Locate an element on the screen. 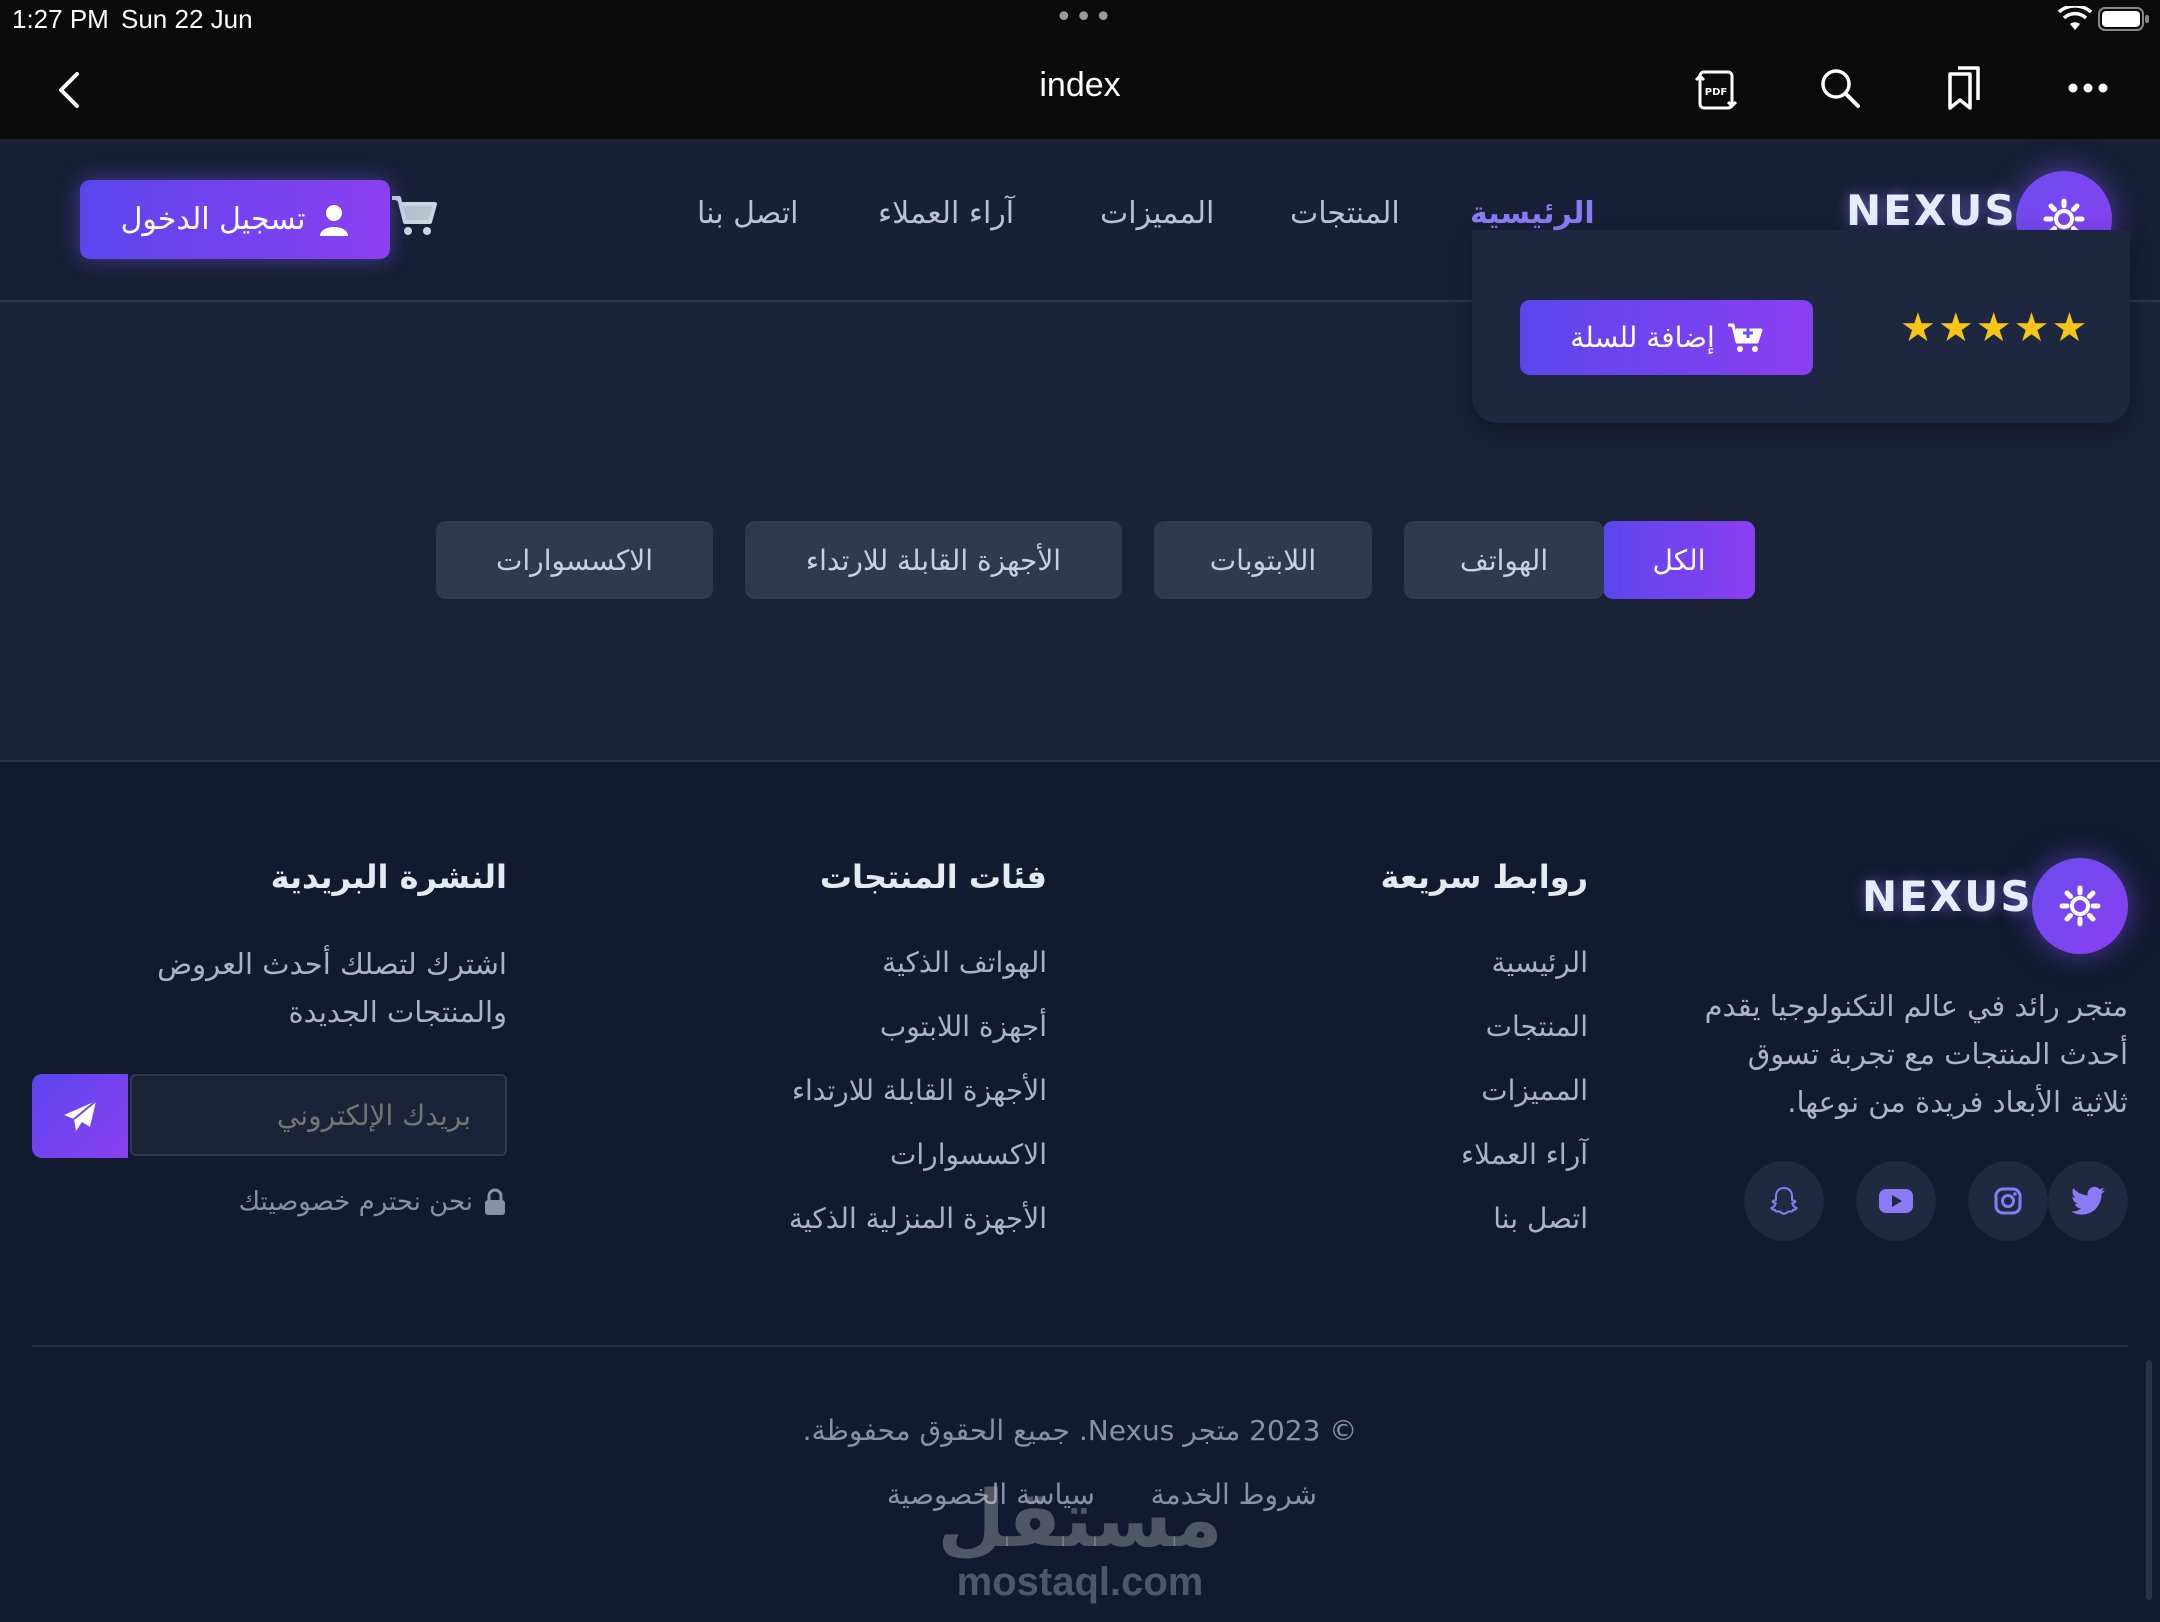 The image size is (2160, 1622). newsletter-text-line: والمنتجات الجديدة is located at coordinates (397, 1012).